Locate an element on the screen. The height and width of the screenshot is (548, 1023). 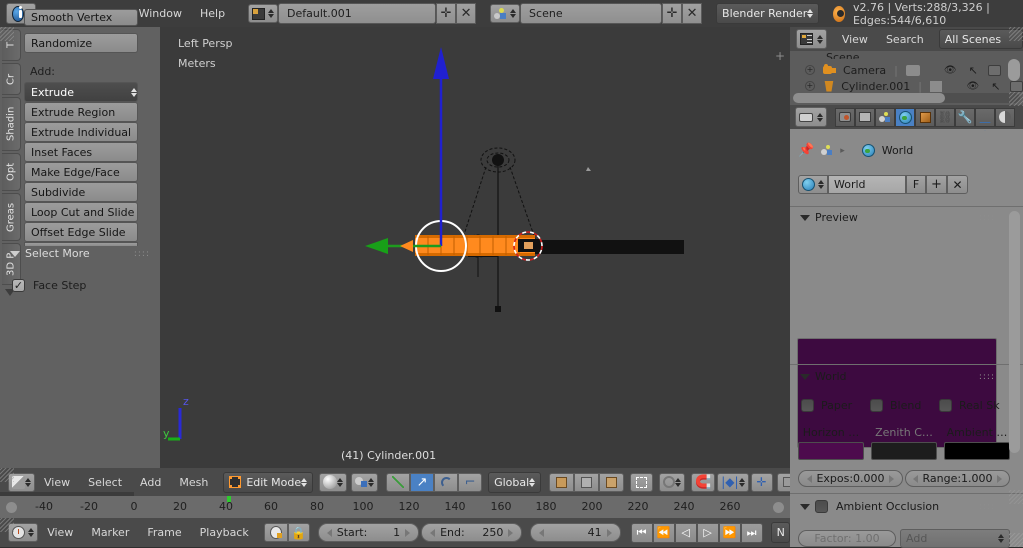
translate-manipulator-button: ↗ is located at coordinates (422, 482).